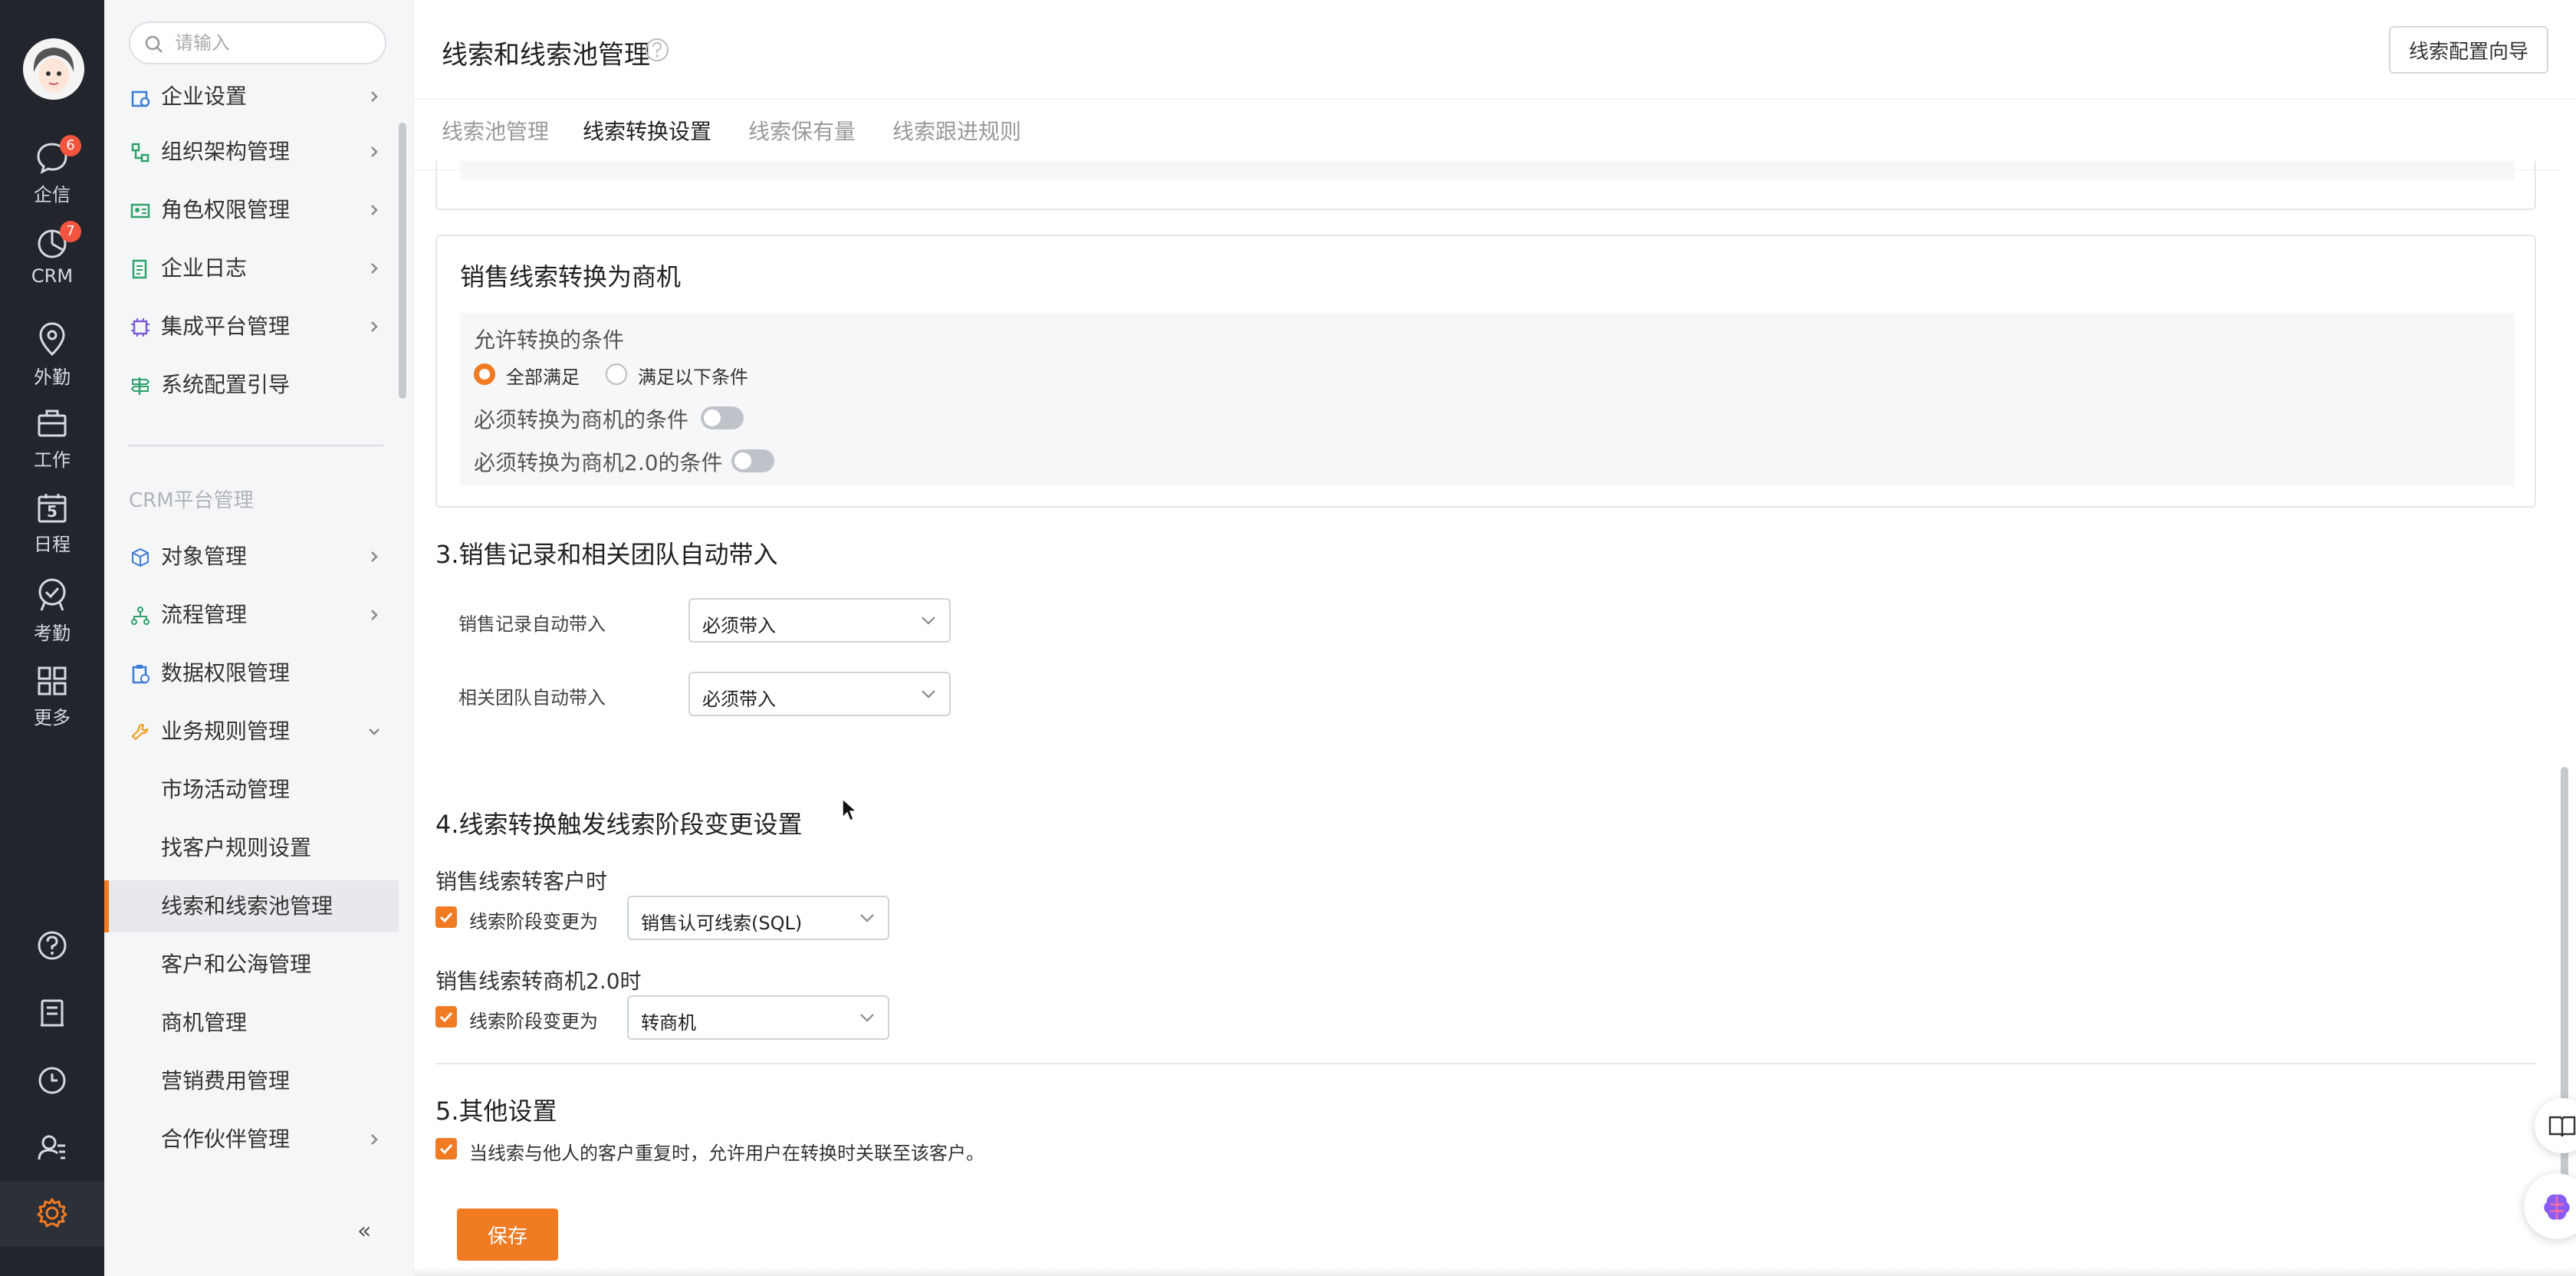 Image resolution: width=2576 pixels, height=1276 pixels. I want to click on rail-item-kaoqin: 考勤, so click(52, 615).